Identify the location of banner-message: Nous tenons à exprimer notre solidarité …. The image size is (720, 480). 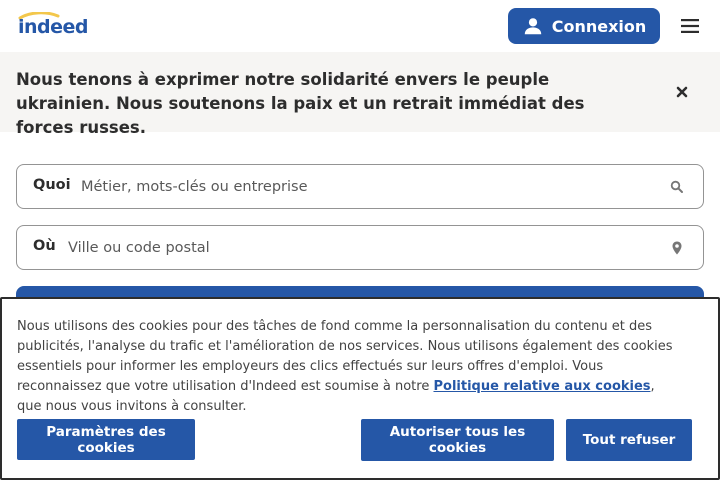
(300, 103).